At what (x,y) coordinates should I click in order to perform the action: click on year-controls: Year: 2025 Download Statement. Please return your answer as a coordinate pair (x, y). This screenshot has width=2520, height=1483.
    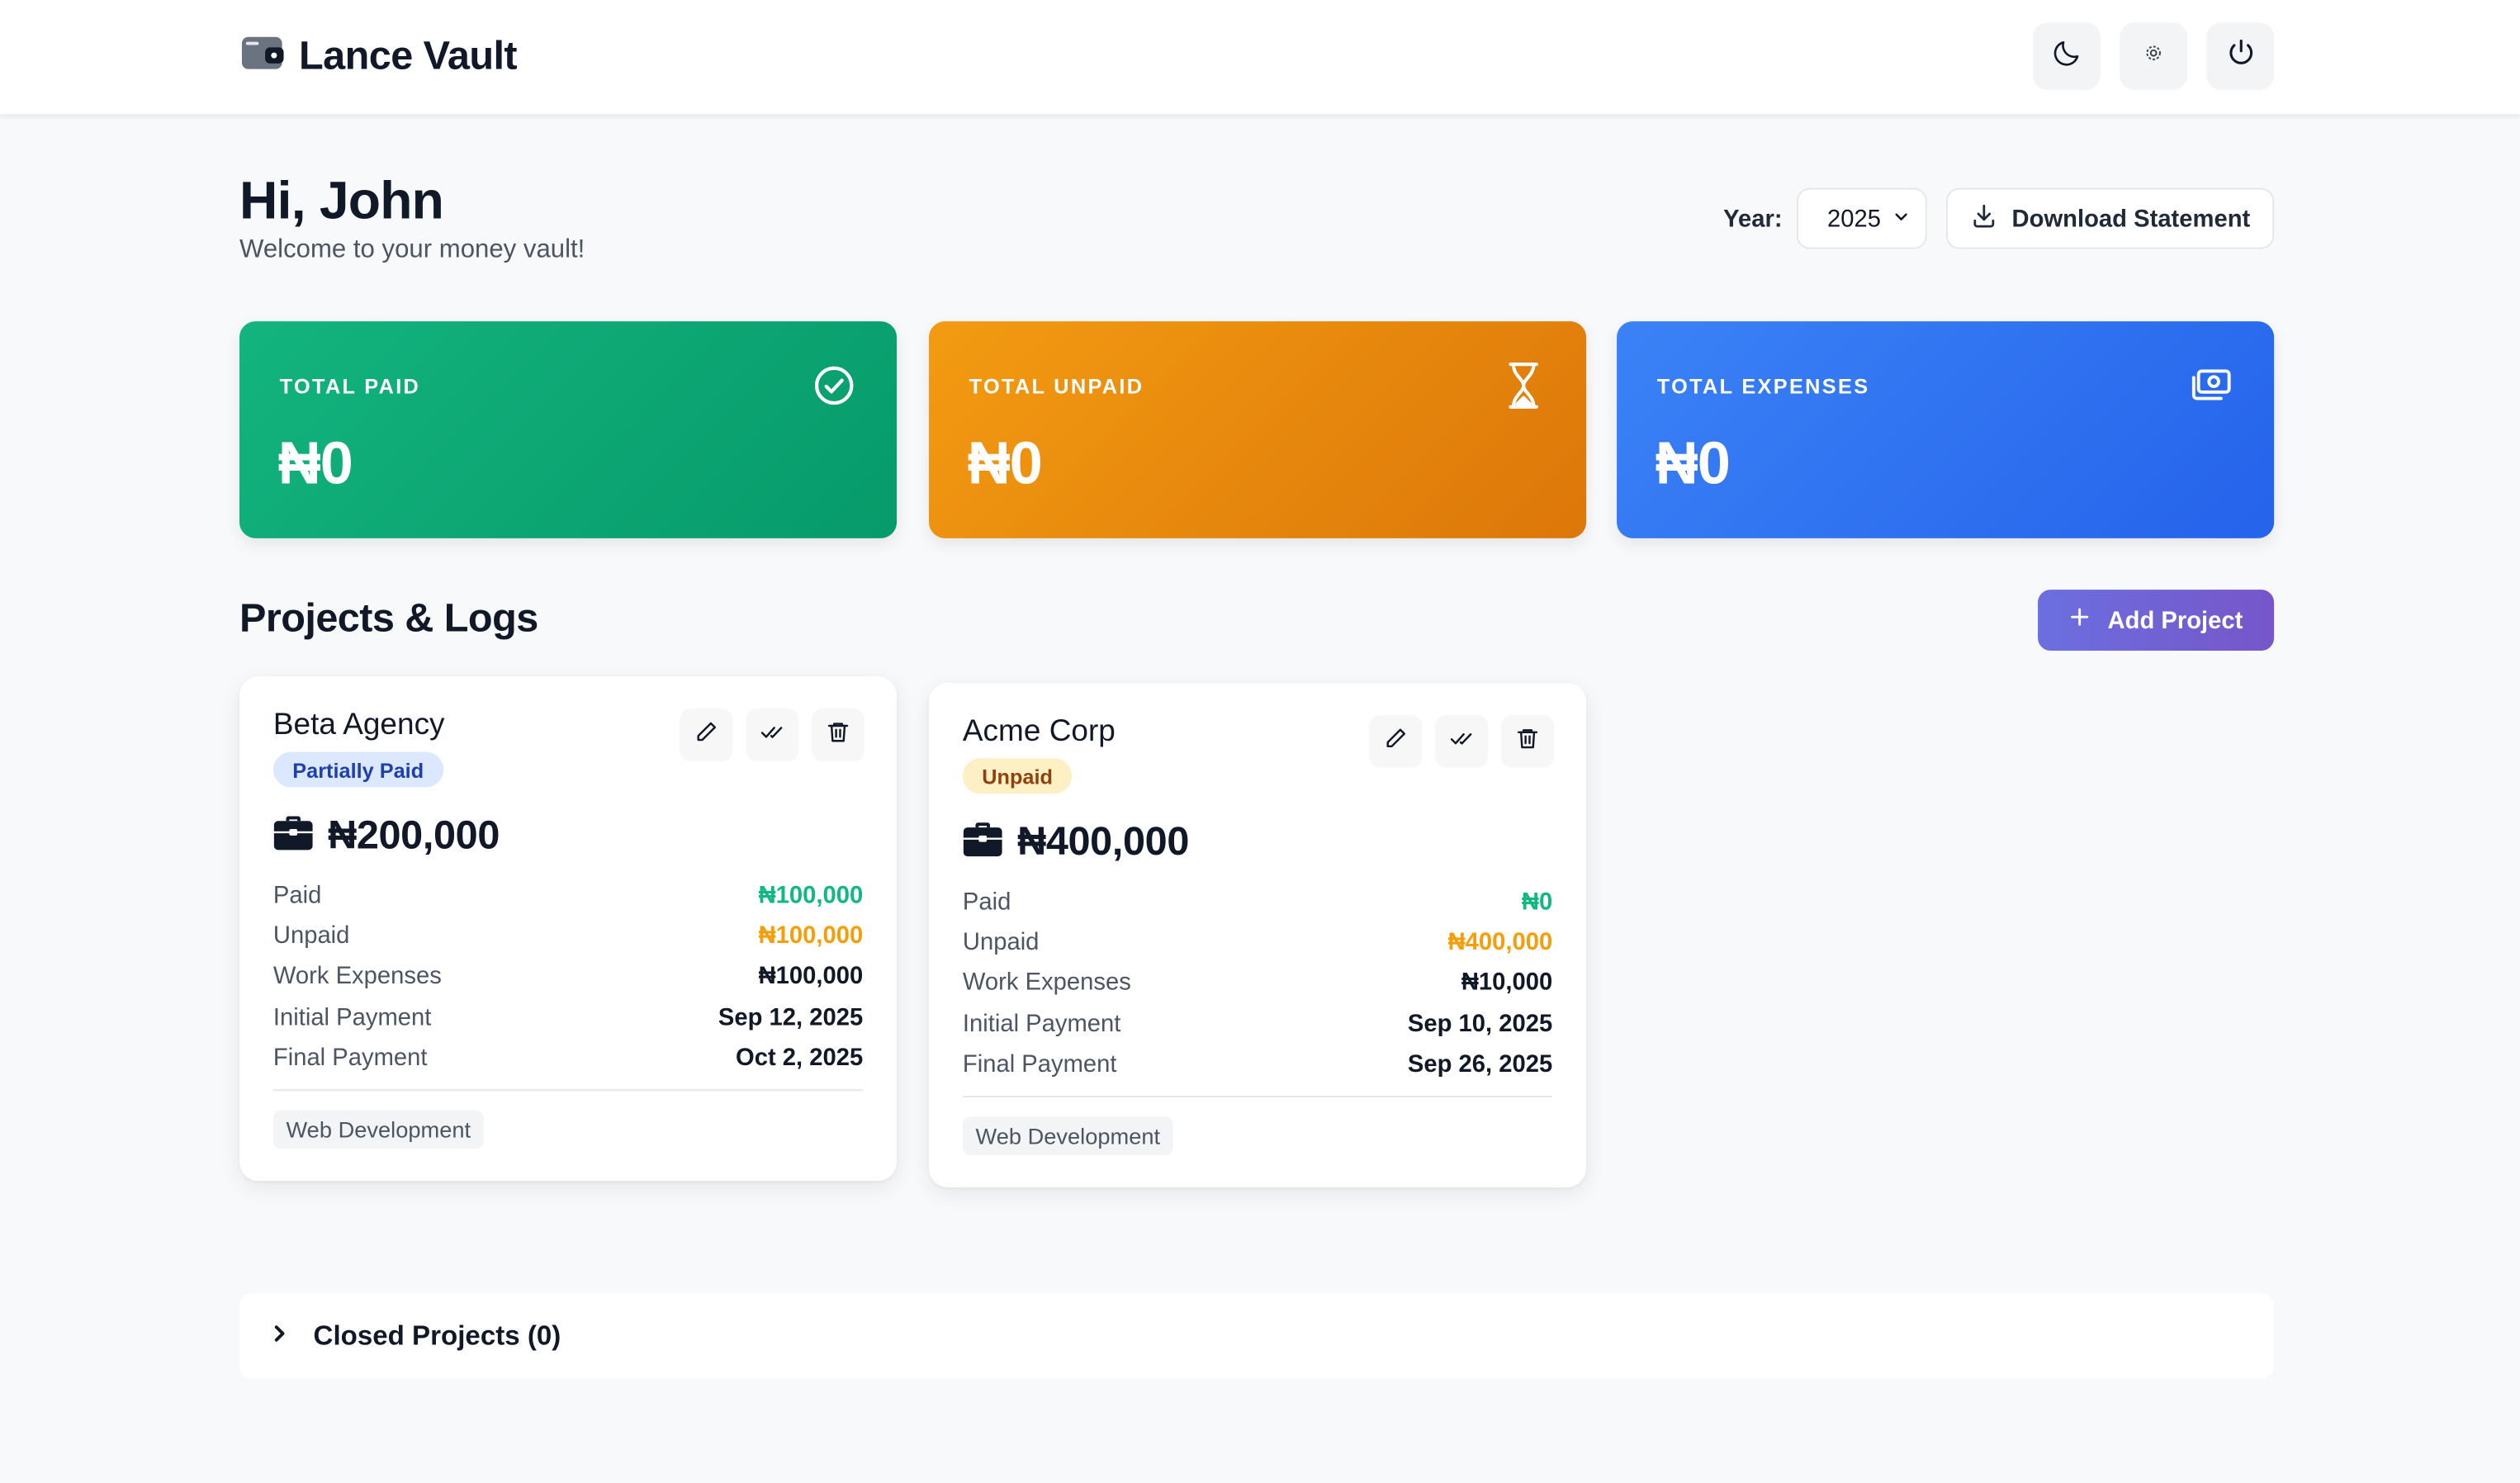
    Looking at the image, I should click on (1999, 218).